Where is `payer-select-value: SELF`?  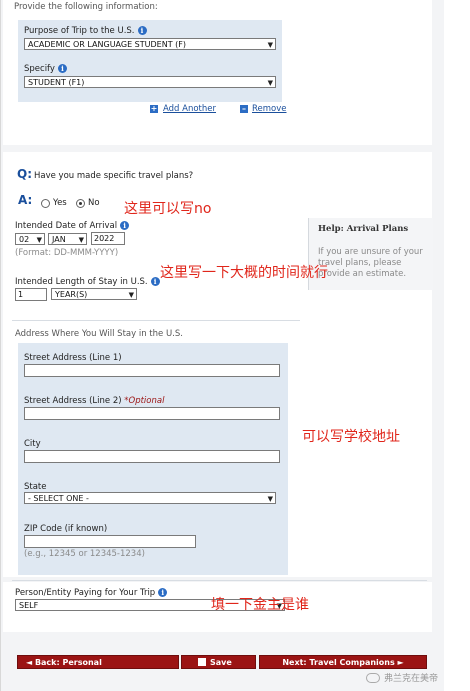
payer-select-value: SELF is located at coordinates (29, 605).